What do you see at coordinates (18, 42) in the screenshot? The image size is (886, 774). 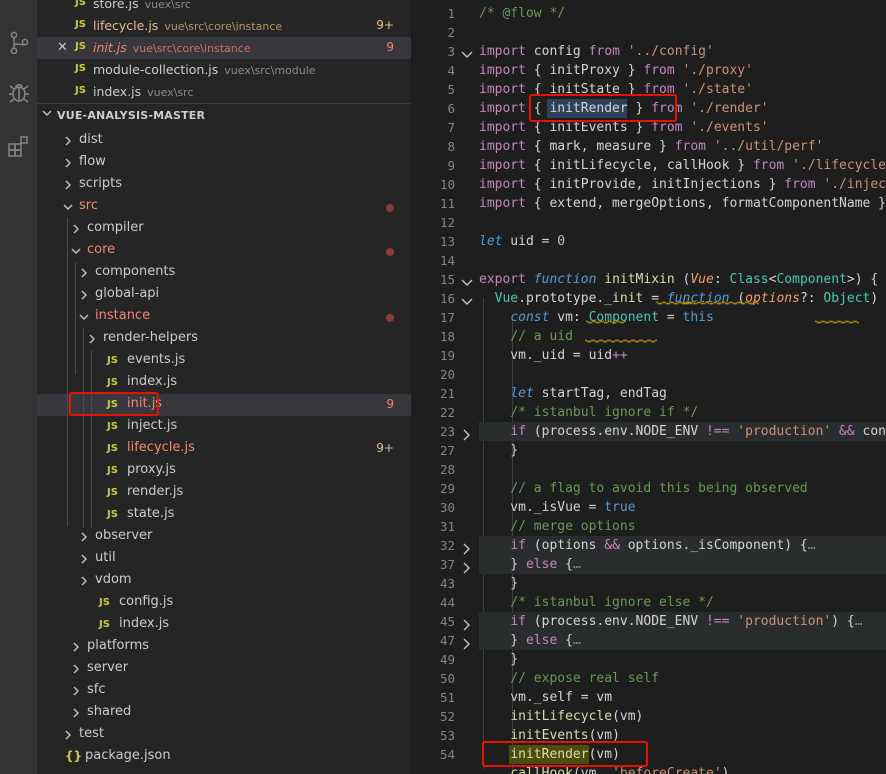 I see `activity-source-control-icon` at bounding box center [18, 42].